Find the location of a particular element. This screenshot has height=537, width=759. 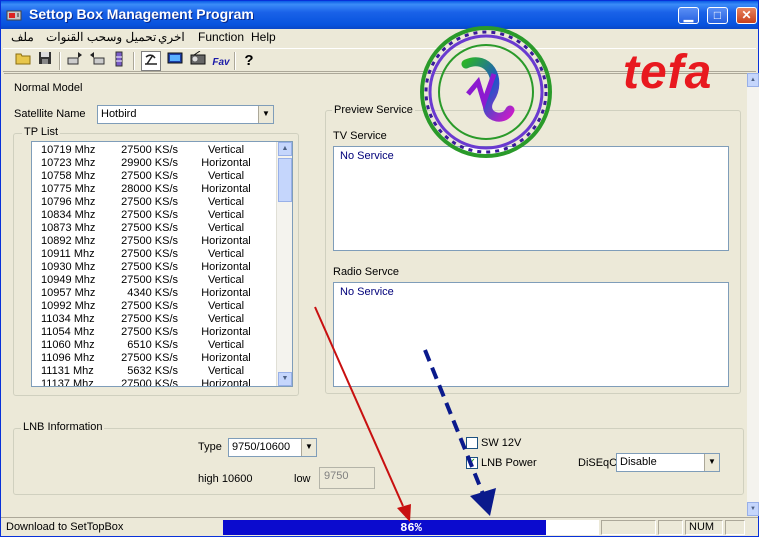

tp-list-row: 11137 Mhz 27500 KS/s Horizontal is located at coordinates (156, 382).